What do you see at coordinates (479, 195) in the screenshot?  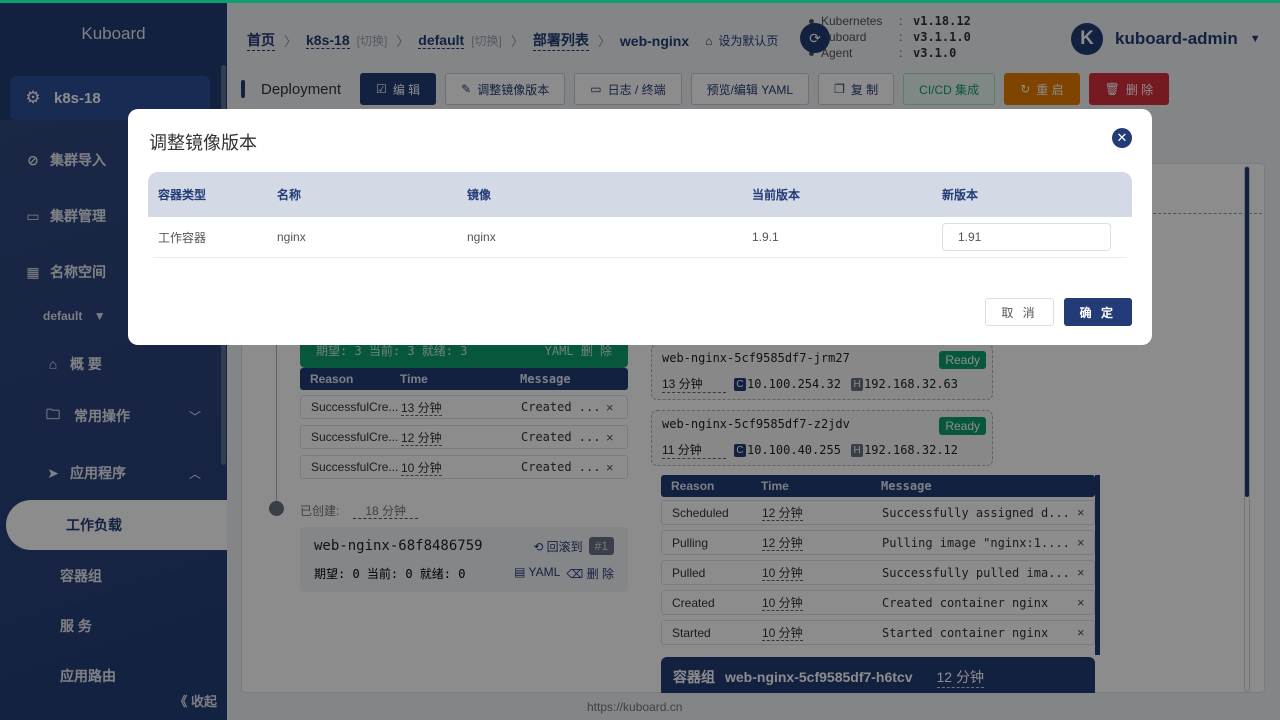 I see `column-header: 镜像` at bounding box center [479, 195].